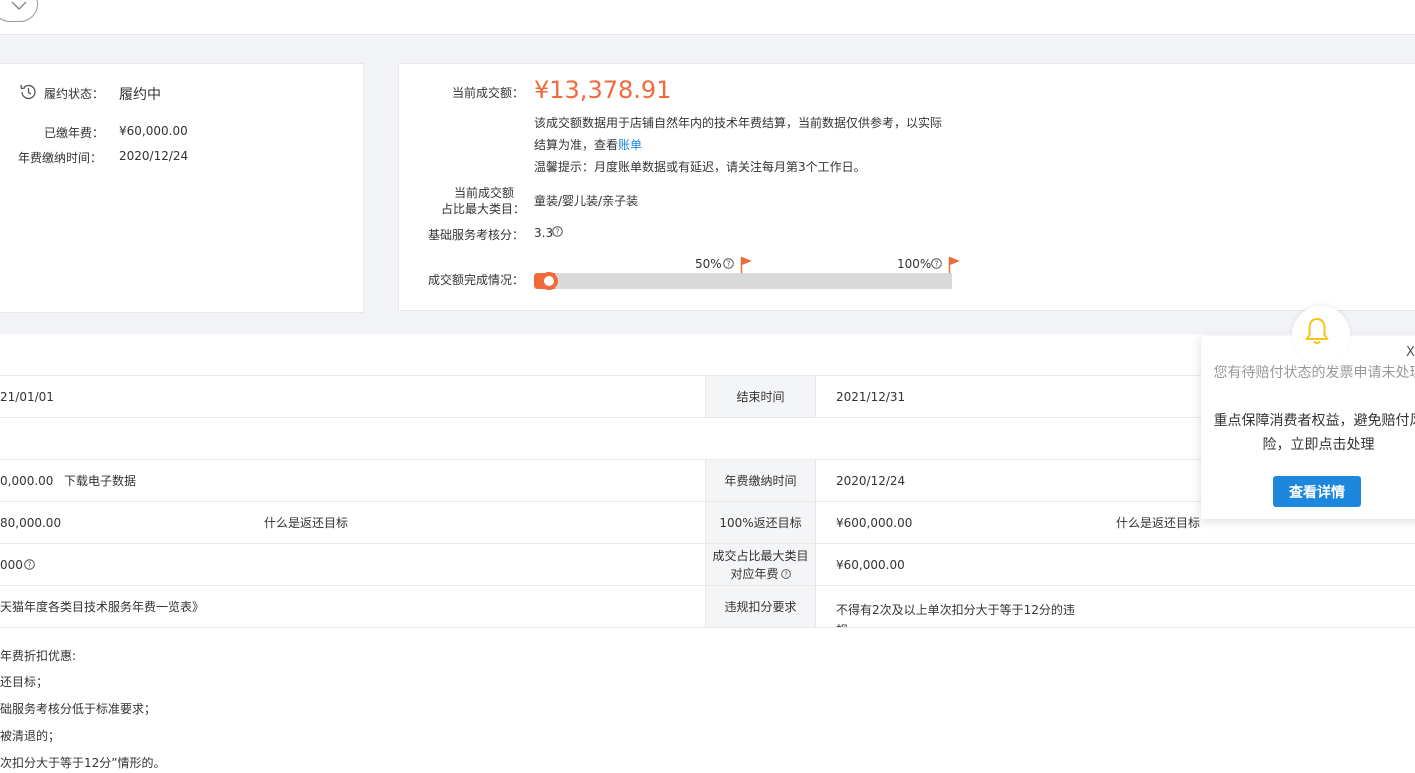 The width and height of the screenshot is (1415, 773). What do you see at coordinates (760, 564) in the screenshot?
I see `max-category-fee-head: 成交占比最大类目 对应年费 ?` at bounding box center [760, 564].